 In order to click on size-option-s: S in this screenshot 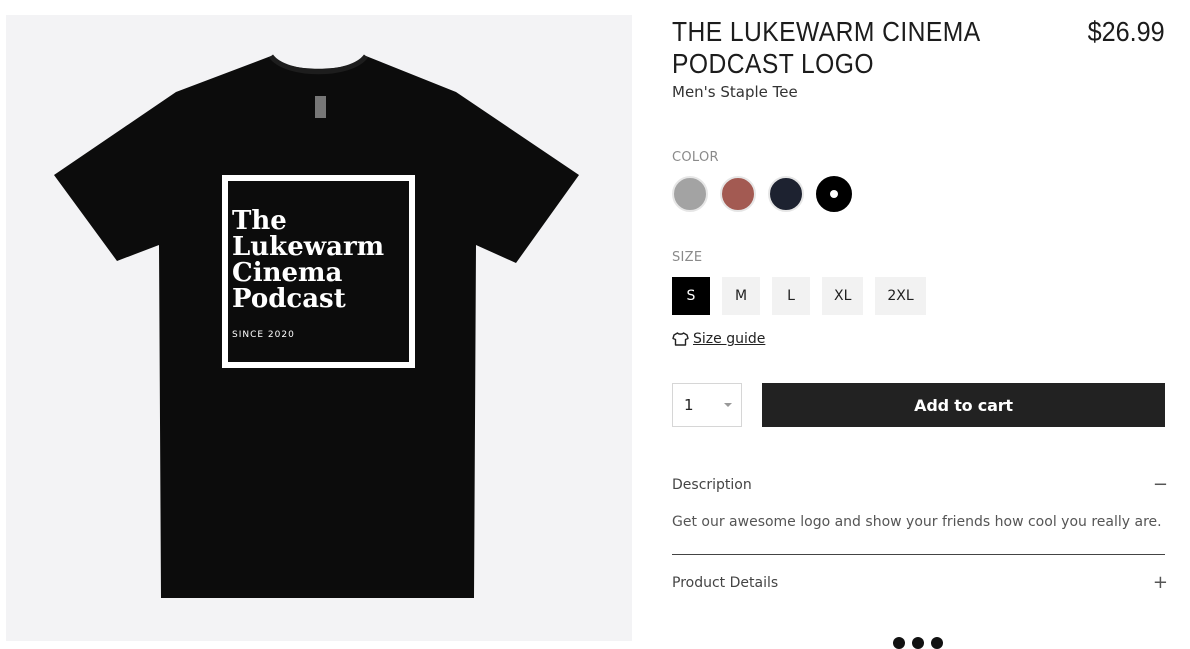, I will do `click(691, 296)`.